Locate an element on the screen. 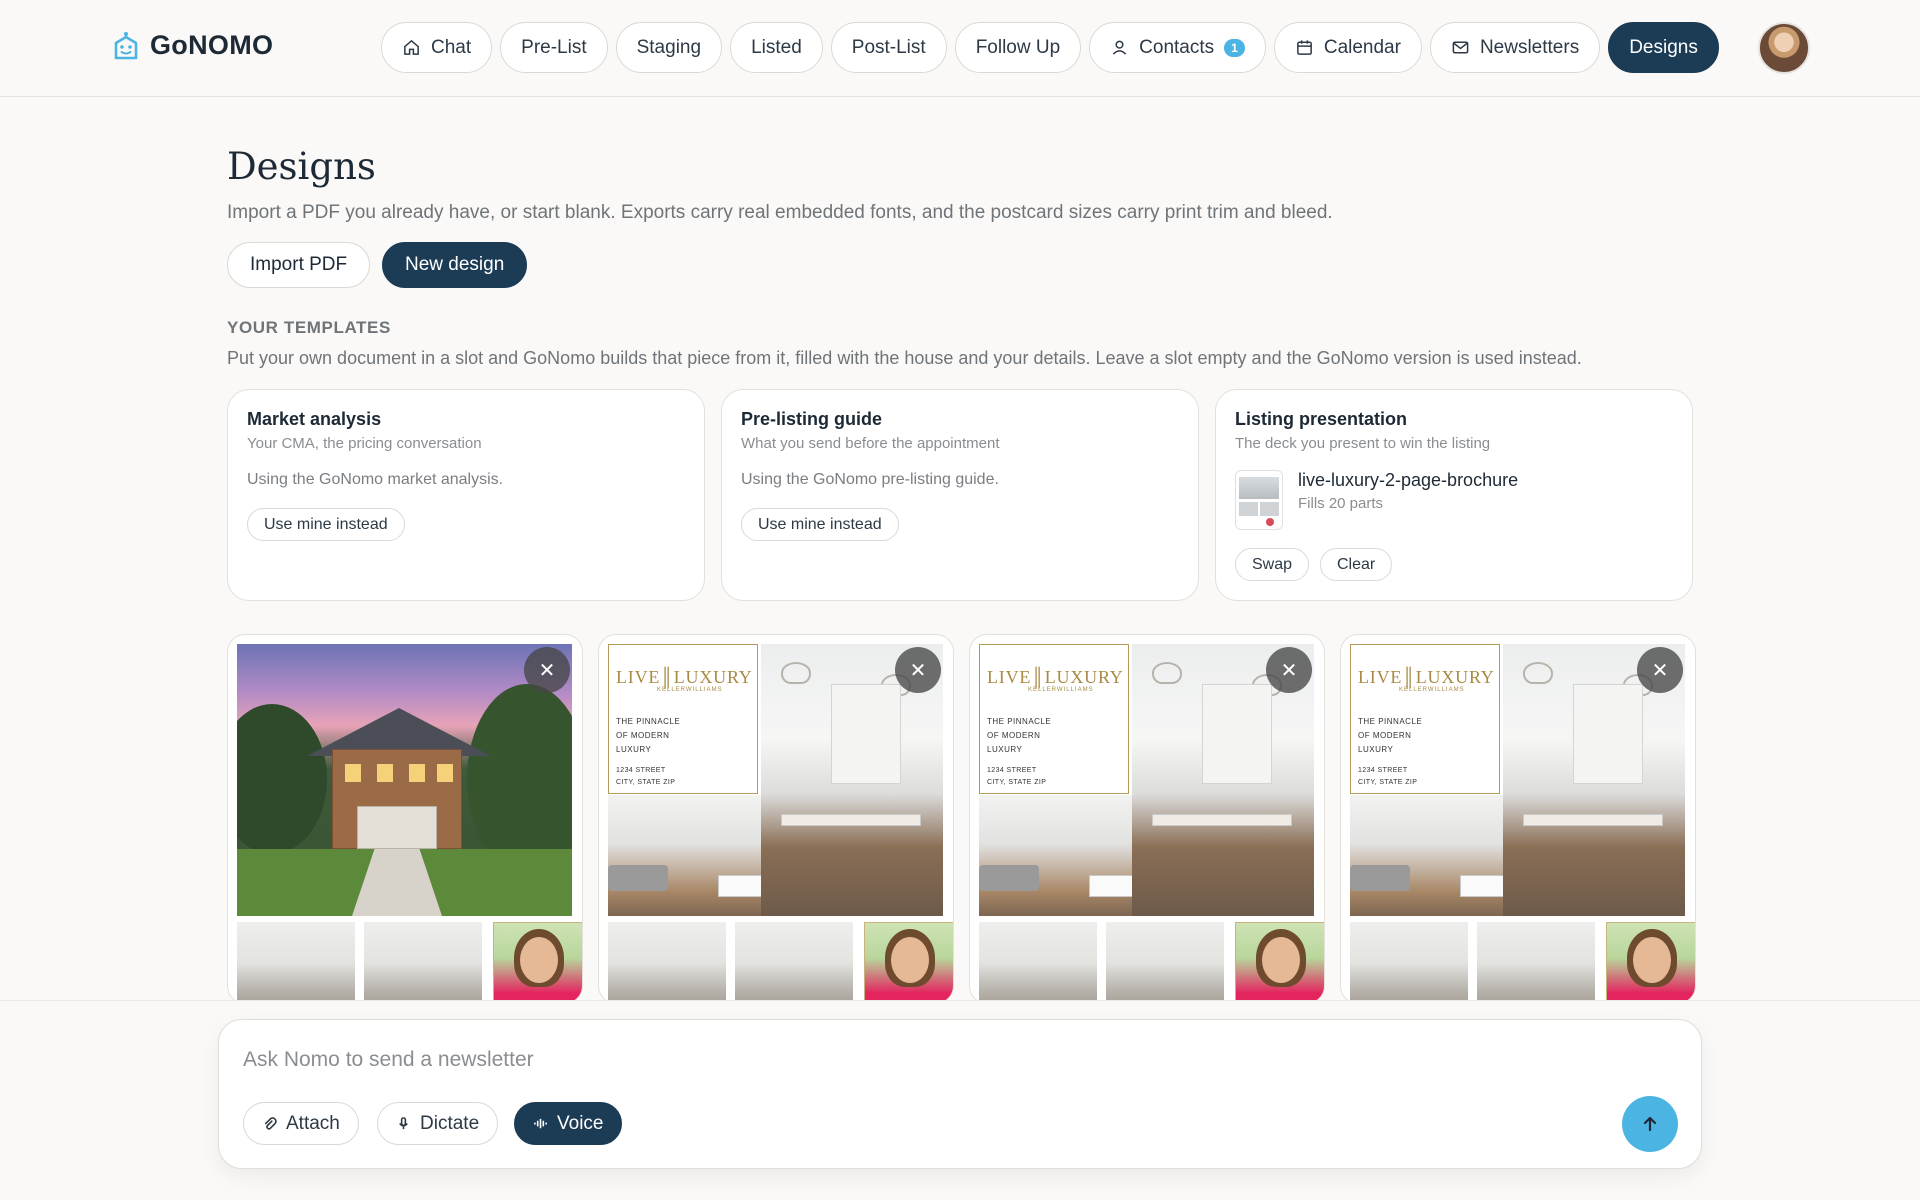 This screenshot has width=1920, height=1200. chat-input is located at coordinates (793, 1060).